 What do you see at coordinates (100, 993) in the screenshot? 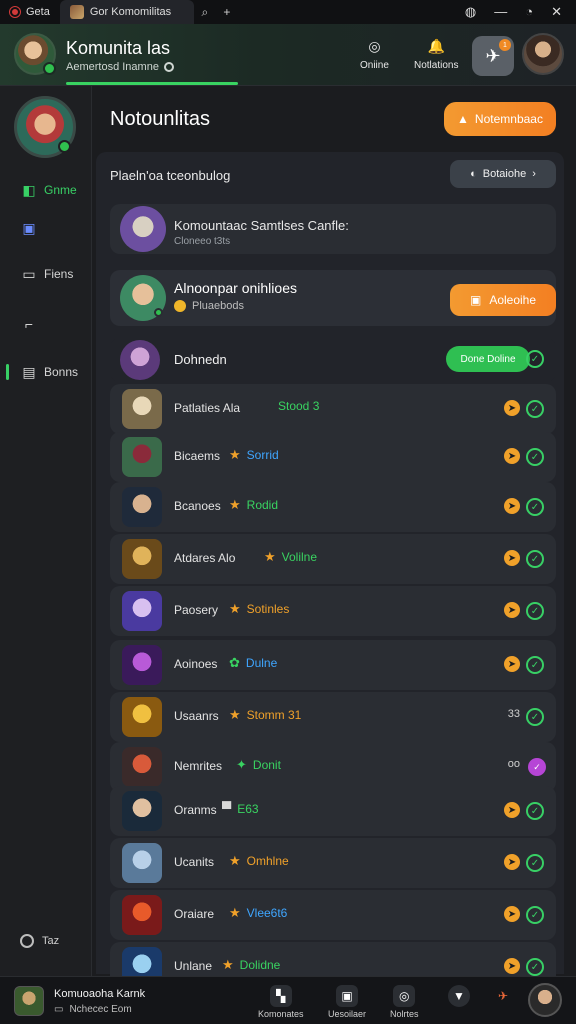
I see `bottom-title: Komuoaoha Karnk` at bounding box center [100, 993].